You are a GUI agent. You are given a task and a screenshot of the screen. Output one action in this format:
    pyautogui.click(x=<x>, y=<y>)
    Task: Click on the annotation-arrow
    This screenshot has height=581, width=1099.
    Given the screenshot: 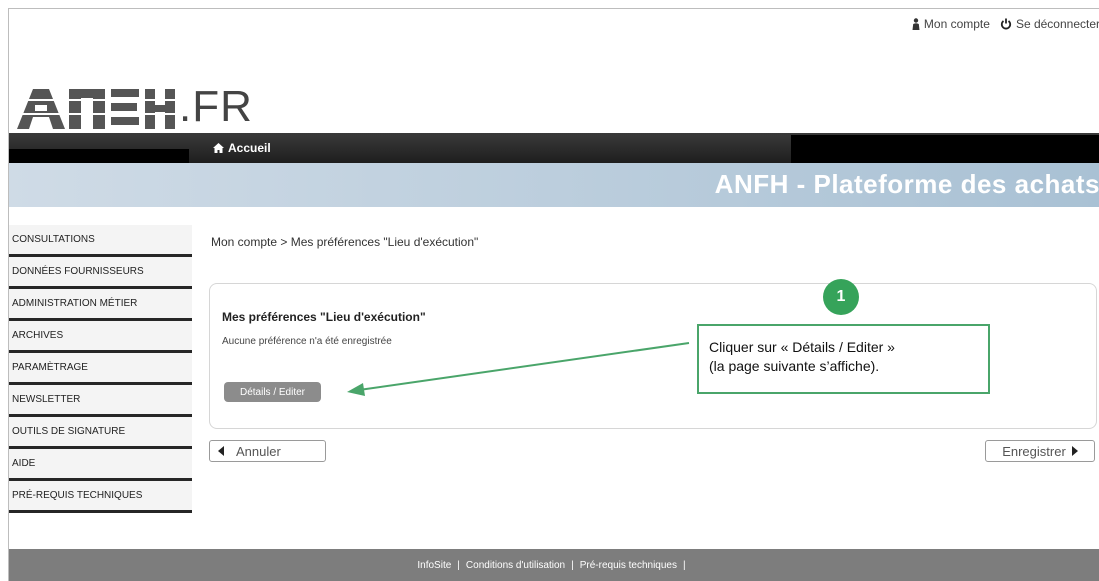 What is the action you would take?
    pyautogui.click(x=518, y=369)
    